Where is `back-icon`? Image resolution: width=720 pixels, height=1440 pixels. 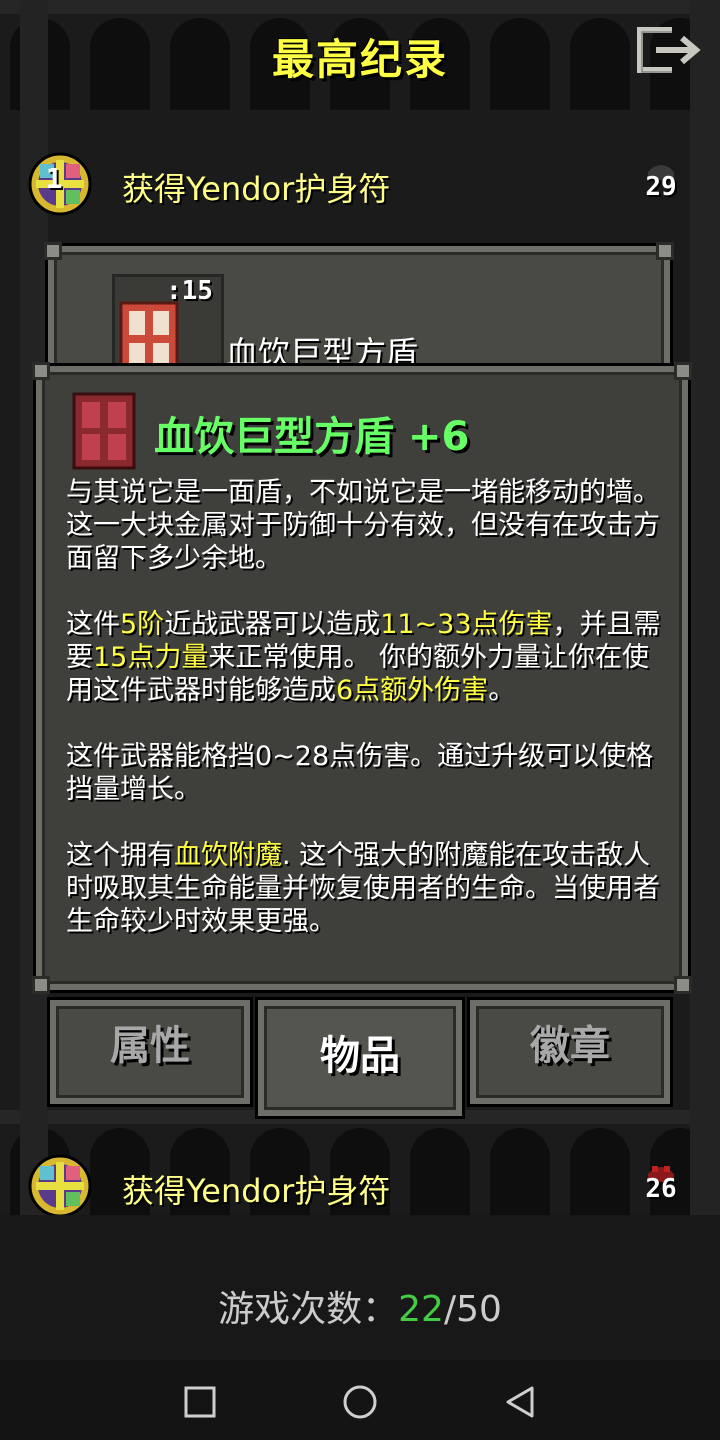 back-icon is located at coordinates (520, 1402).